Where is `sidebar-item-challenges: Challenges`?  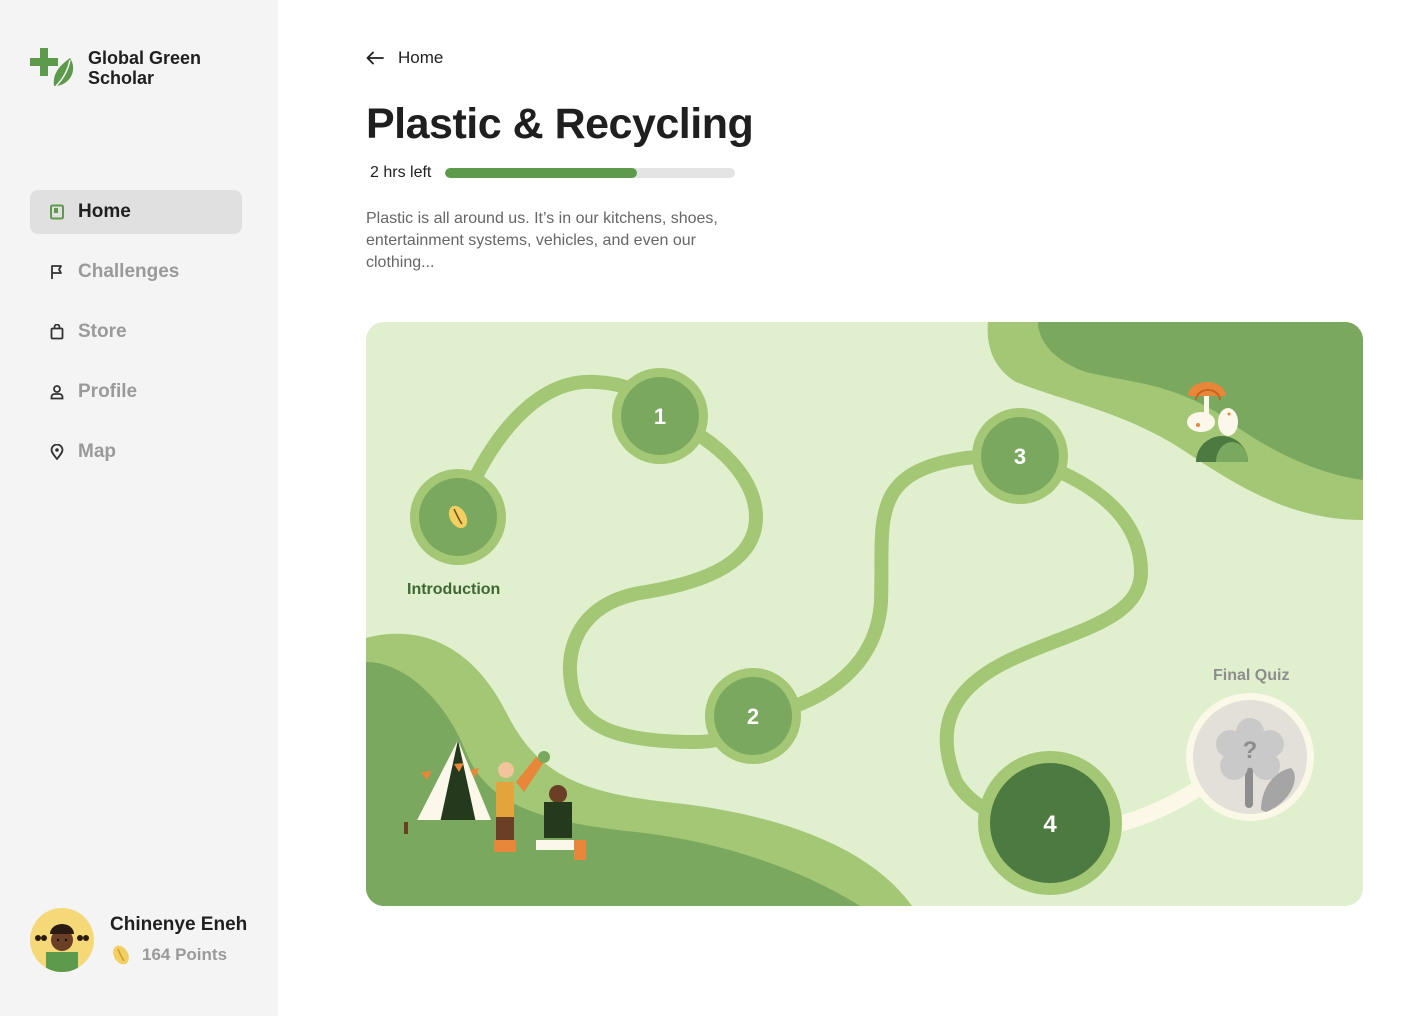 sidebar-item-challenges: Challenges is located at coordinates (136, 272).